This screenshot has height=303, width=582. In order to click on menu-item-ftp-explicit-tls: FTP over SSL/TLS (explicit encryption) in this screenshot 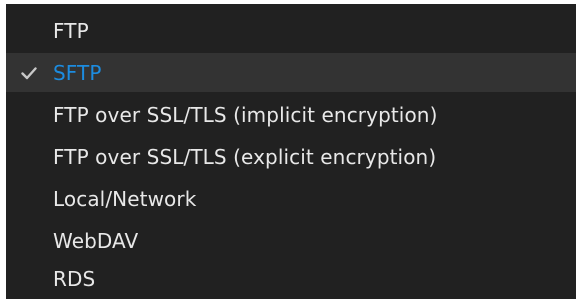, I will do `click(291, 156)`.